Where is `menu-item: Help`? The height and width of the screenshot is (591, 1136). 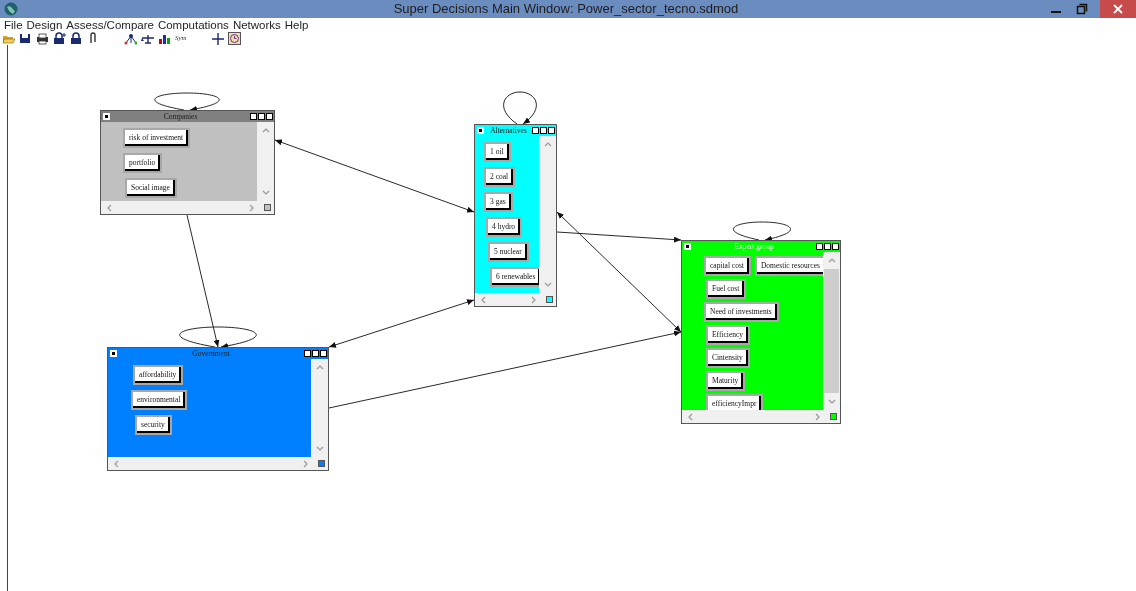
menu-item: Help is located at coordinates (296, 25).